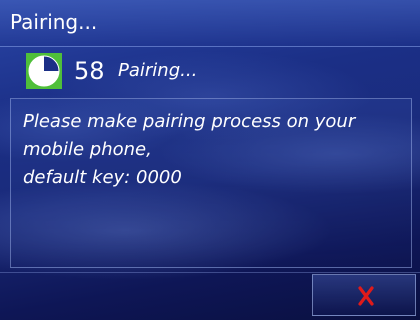 The width and height of the screenshot is (420, 320). Describe the element at coordinates (87, 149) in the screenshot. I see `message-line: mobile phone,` at that location.